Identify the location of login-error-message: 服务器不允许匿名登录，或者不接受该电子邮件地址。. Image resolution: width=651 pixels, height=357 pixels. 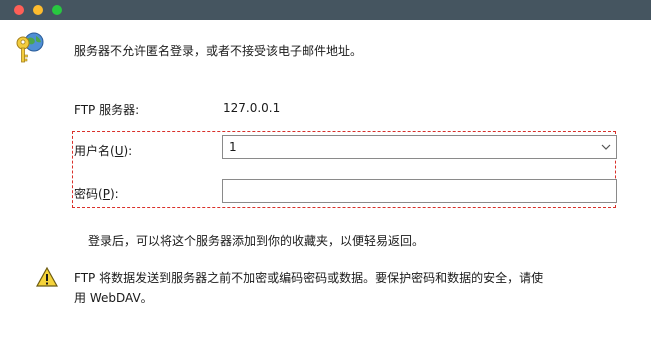
(218, 51).